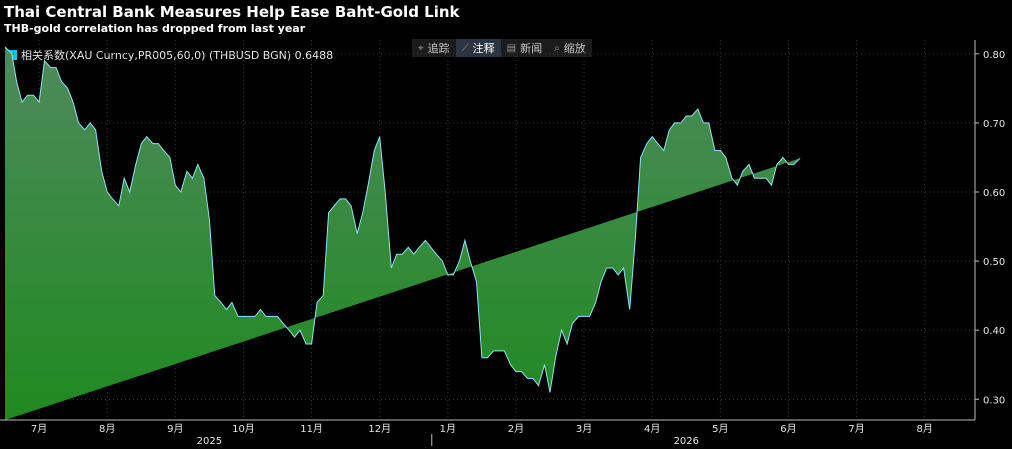 This screenshot has width=1012, height=449. Describe the element at coordinates (379, 429) in the screenshot. I see `x-tick-label: 12月` at that location.